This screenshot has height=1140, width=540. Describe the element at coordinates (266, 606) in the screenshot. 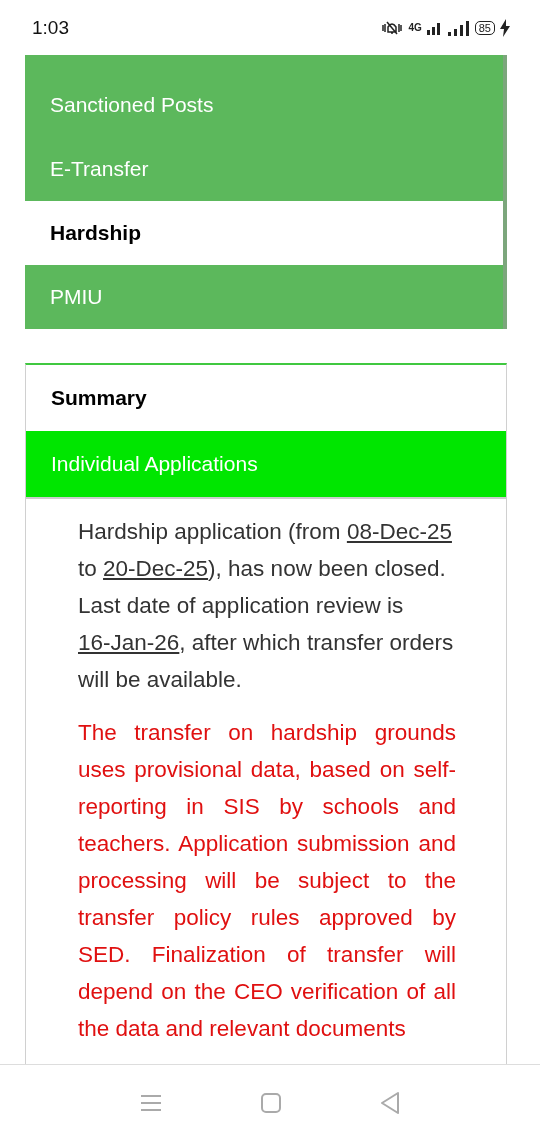

I see `info-paragraph: Hardship application (from 08-Dec-25 to 20-Dec-25), has now been closed. Last date of application review is 16-Jan-26, after which transfer orders will be available.` at that location.